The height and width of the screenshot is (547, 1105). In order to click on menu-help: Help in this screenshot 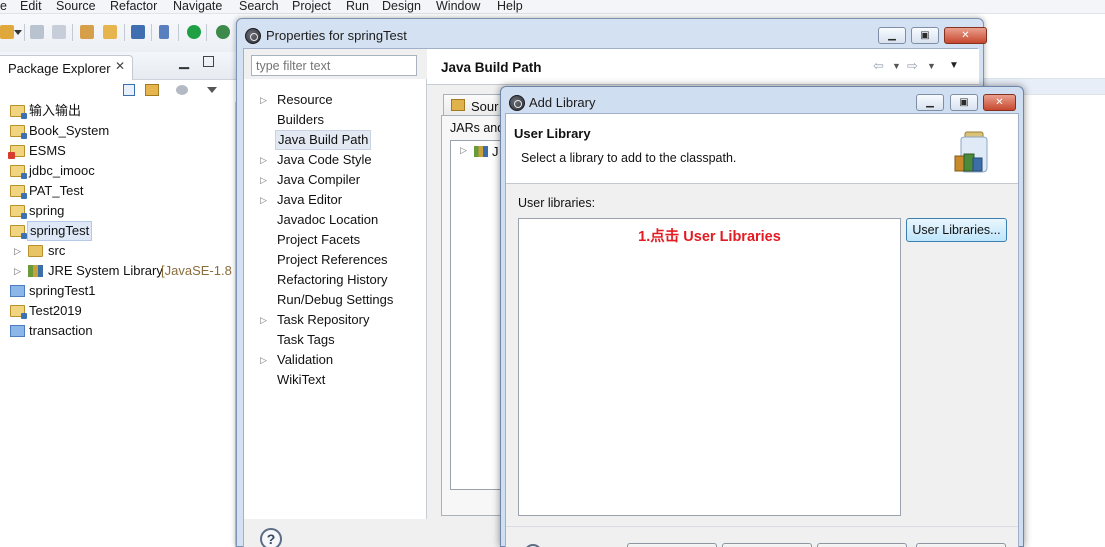, I will do `click(510, 6)`.